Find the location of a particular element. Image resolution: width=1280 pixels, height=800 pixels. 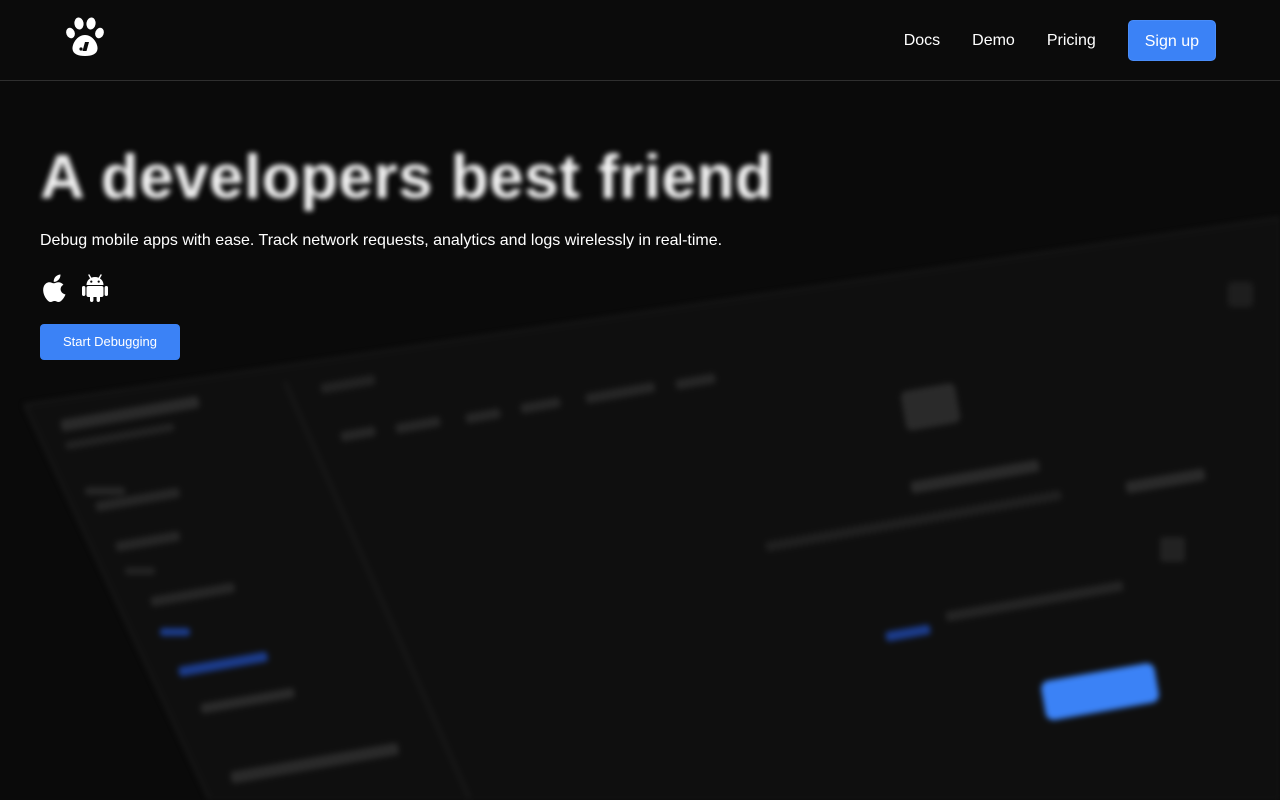

platform-icons is located at coordinates (406, 288).